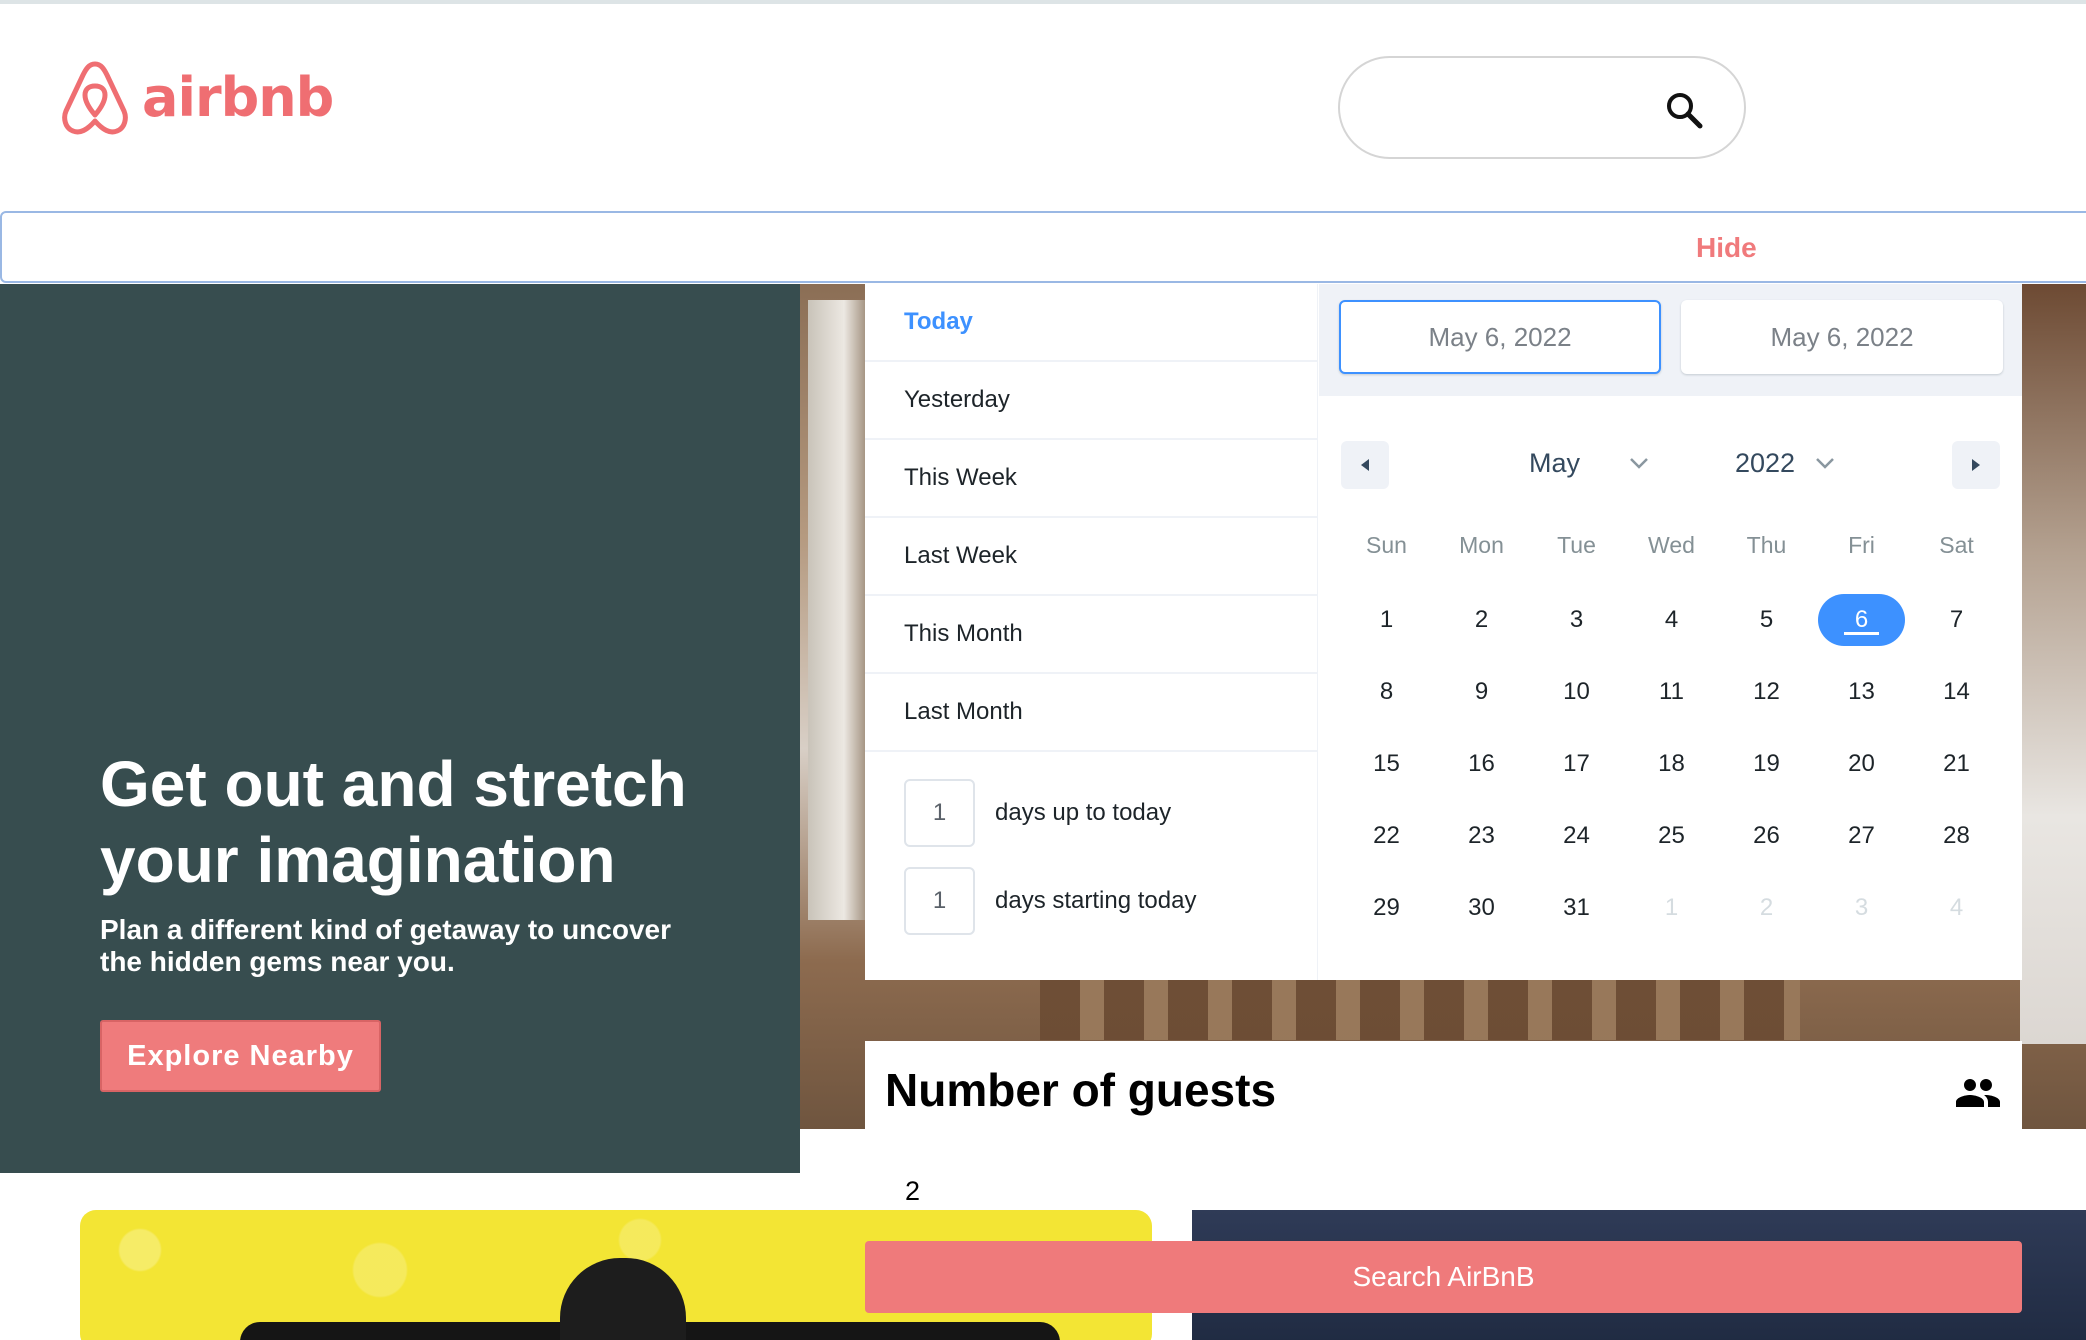 The image size is (2086, 1340). What do you see at coordinates (2053, 664) in the screenshot?
I see `hero-photo-edge` at bounding box center [2053, 664].